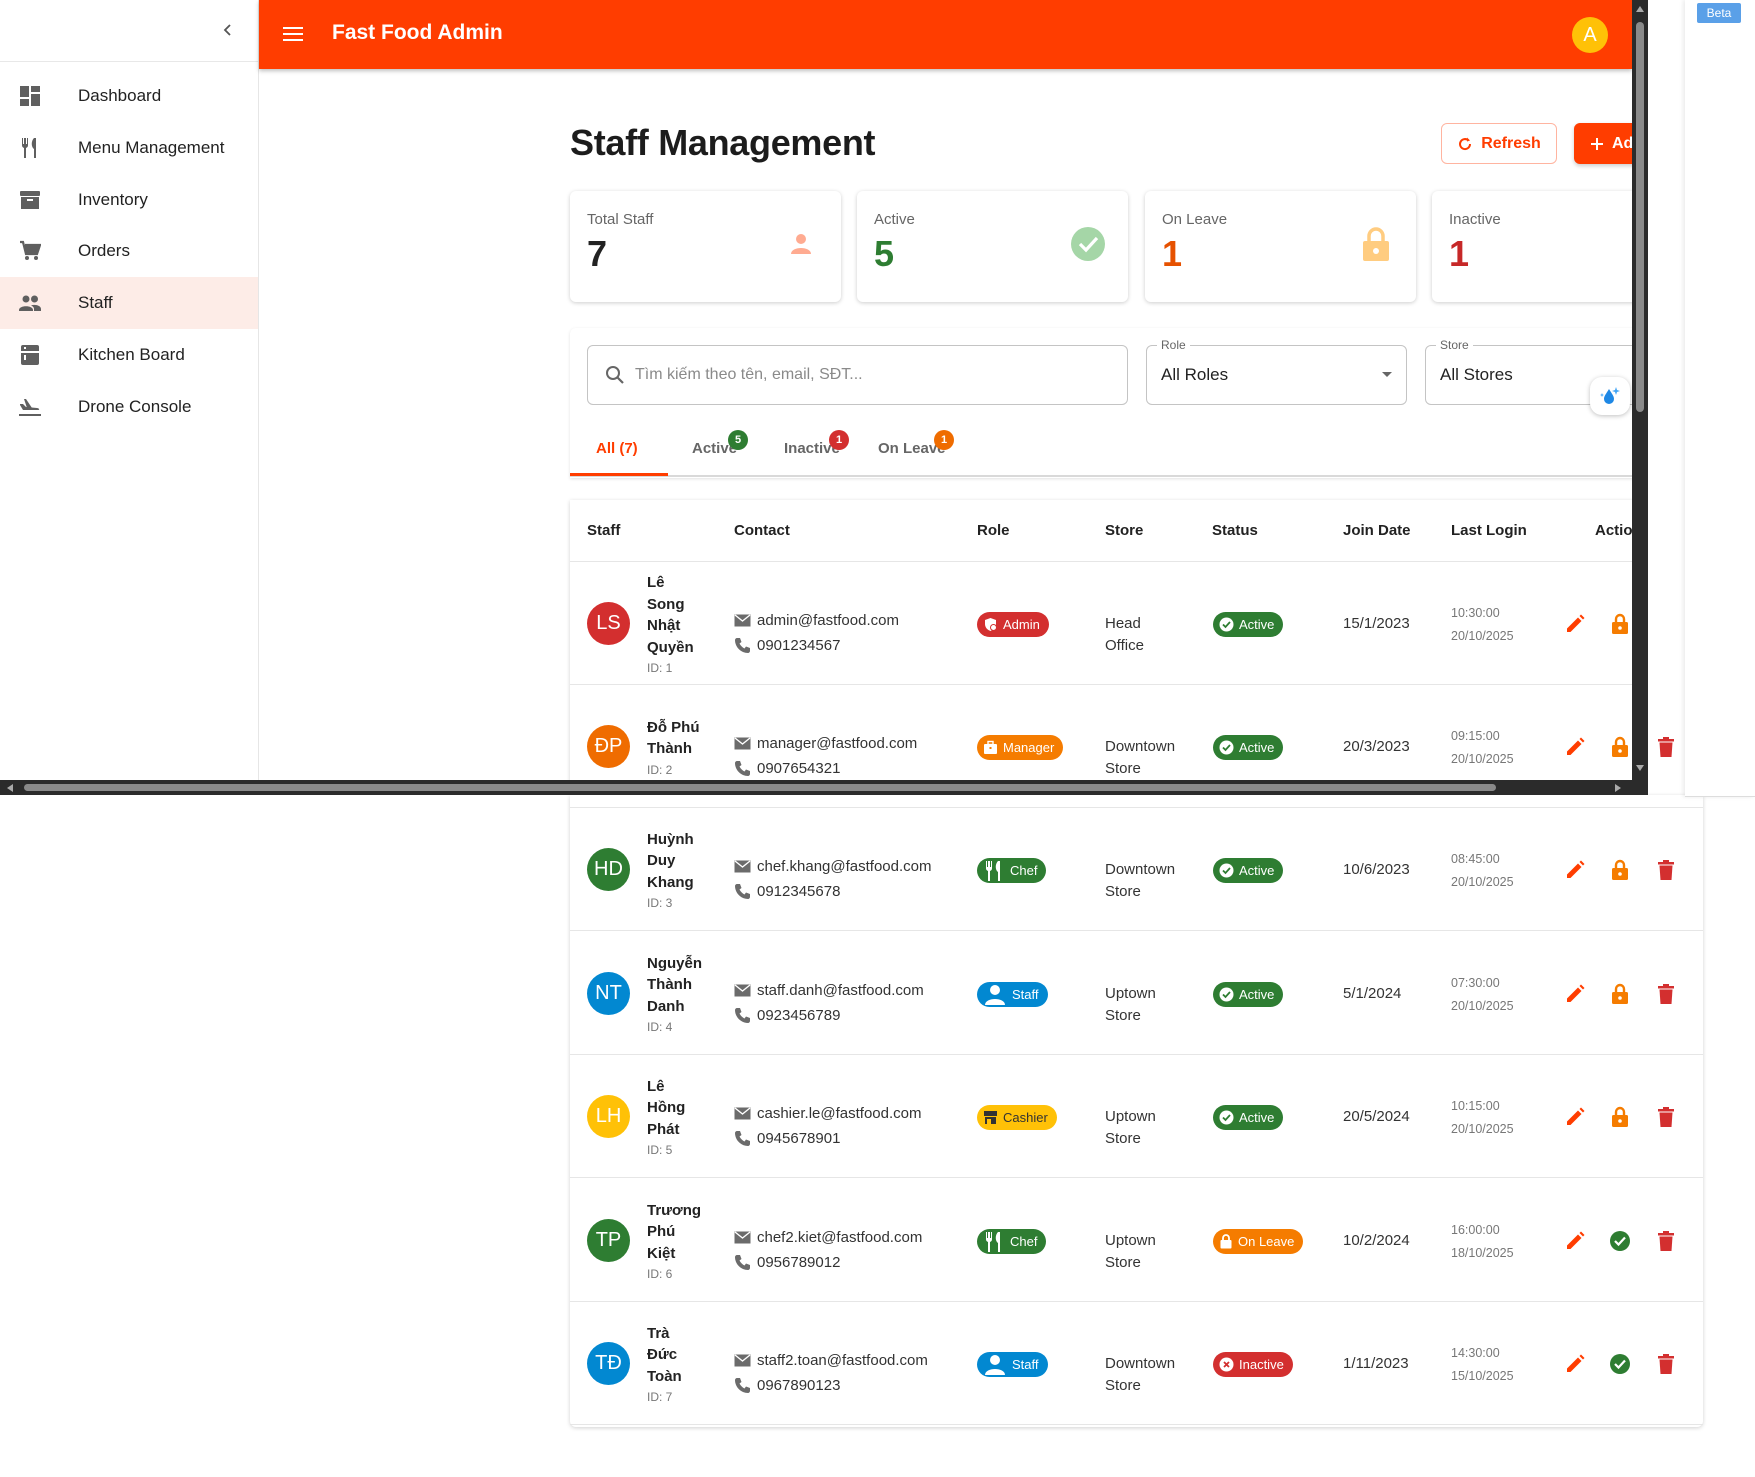  What do you see at coordinates (816, 453) in the screenshot?
I see `tab-inactive: Inactive 1` at bounding box center [816, 453].